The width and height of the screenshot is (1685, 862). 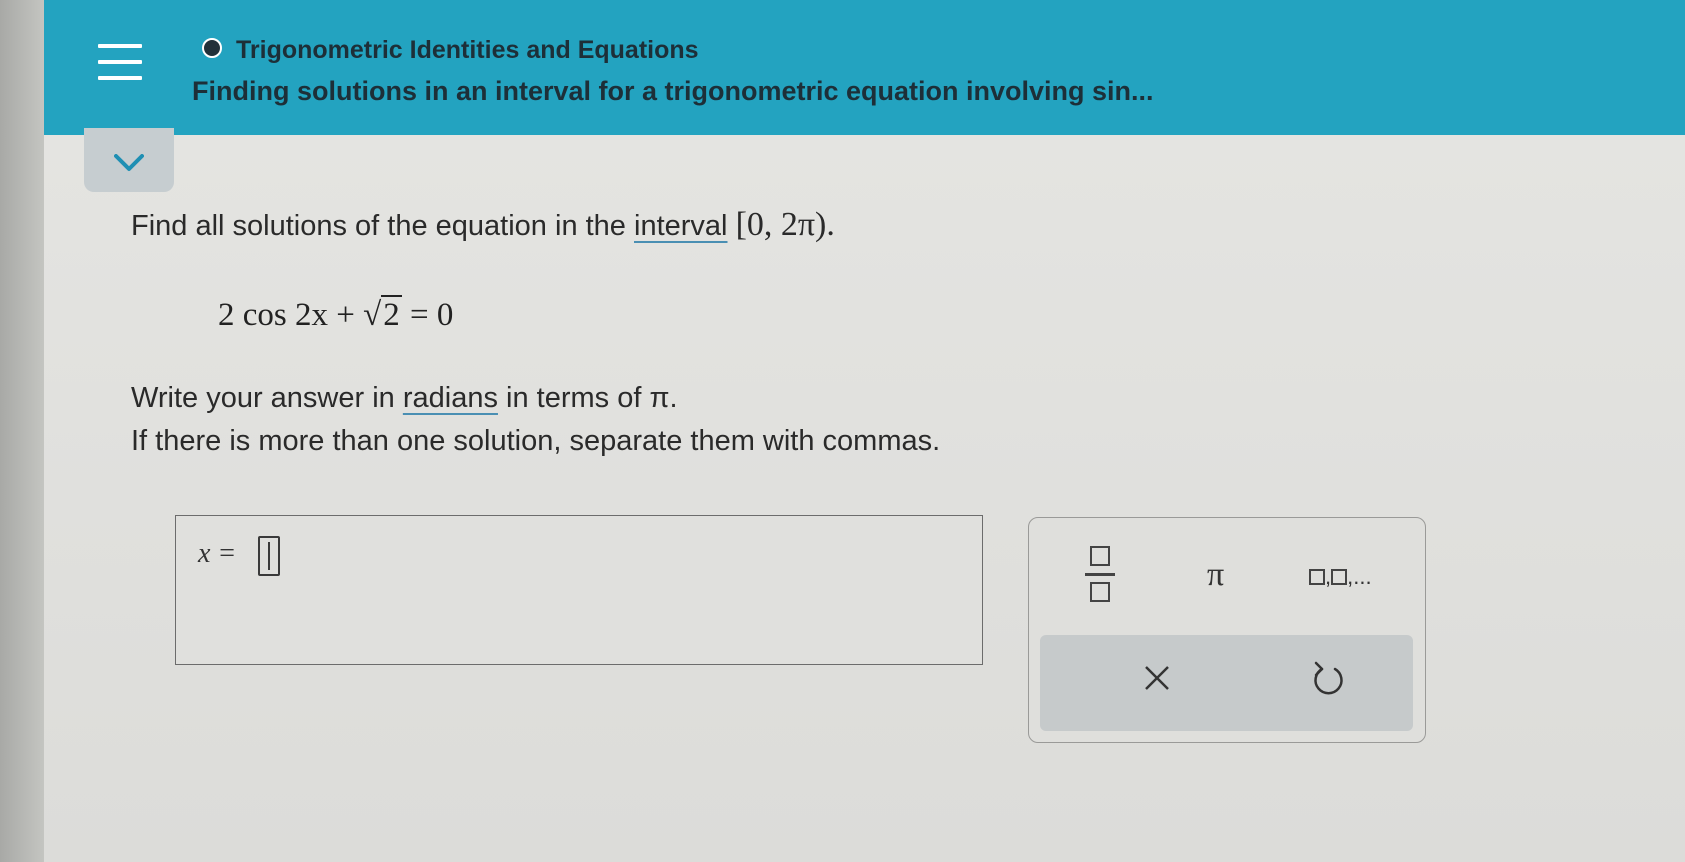 I want to click on radians-link: radians, so click(x=450, y=398).